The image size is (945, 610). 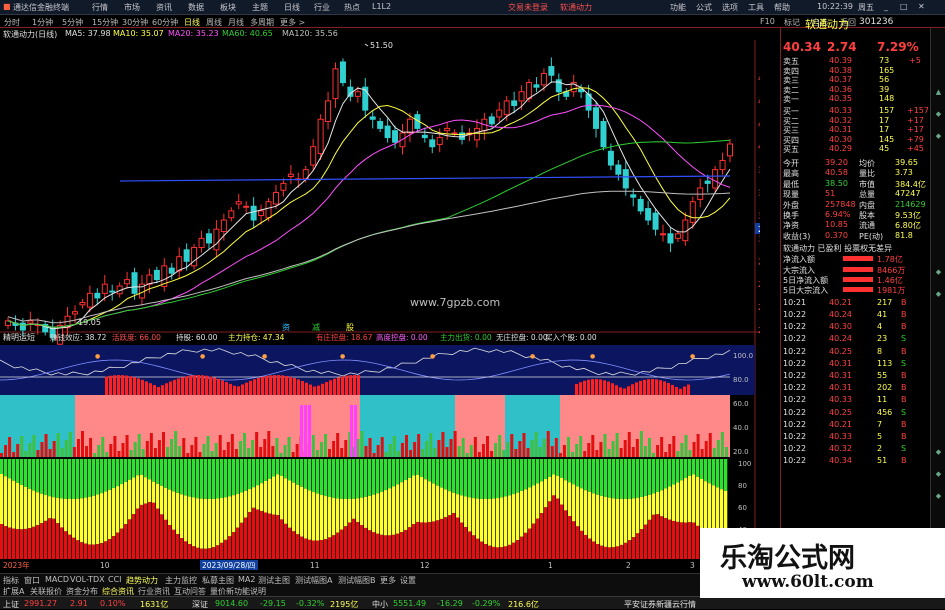 I want to click on period-tab-5min: 5分钟, so click(x=72, y=22).